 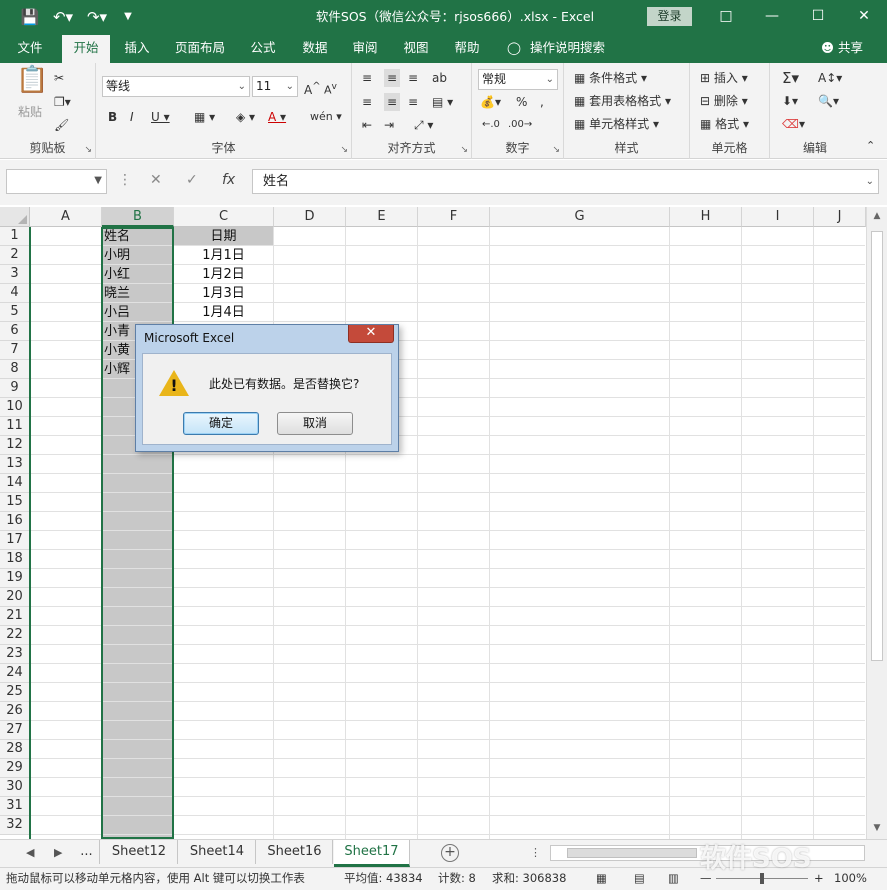 I want to click on row-header-16: 16, so click(x=15, y=521).